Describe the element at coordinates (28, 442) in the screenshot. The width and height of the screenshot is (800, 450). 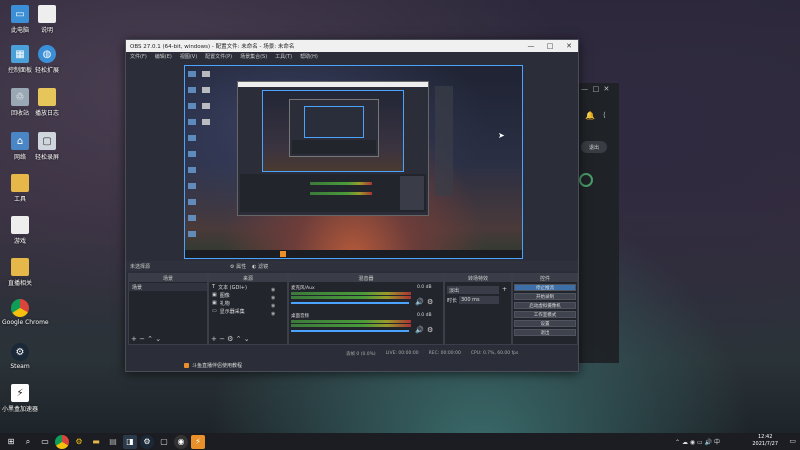
I see `search-icon: ⌕` at that location.